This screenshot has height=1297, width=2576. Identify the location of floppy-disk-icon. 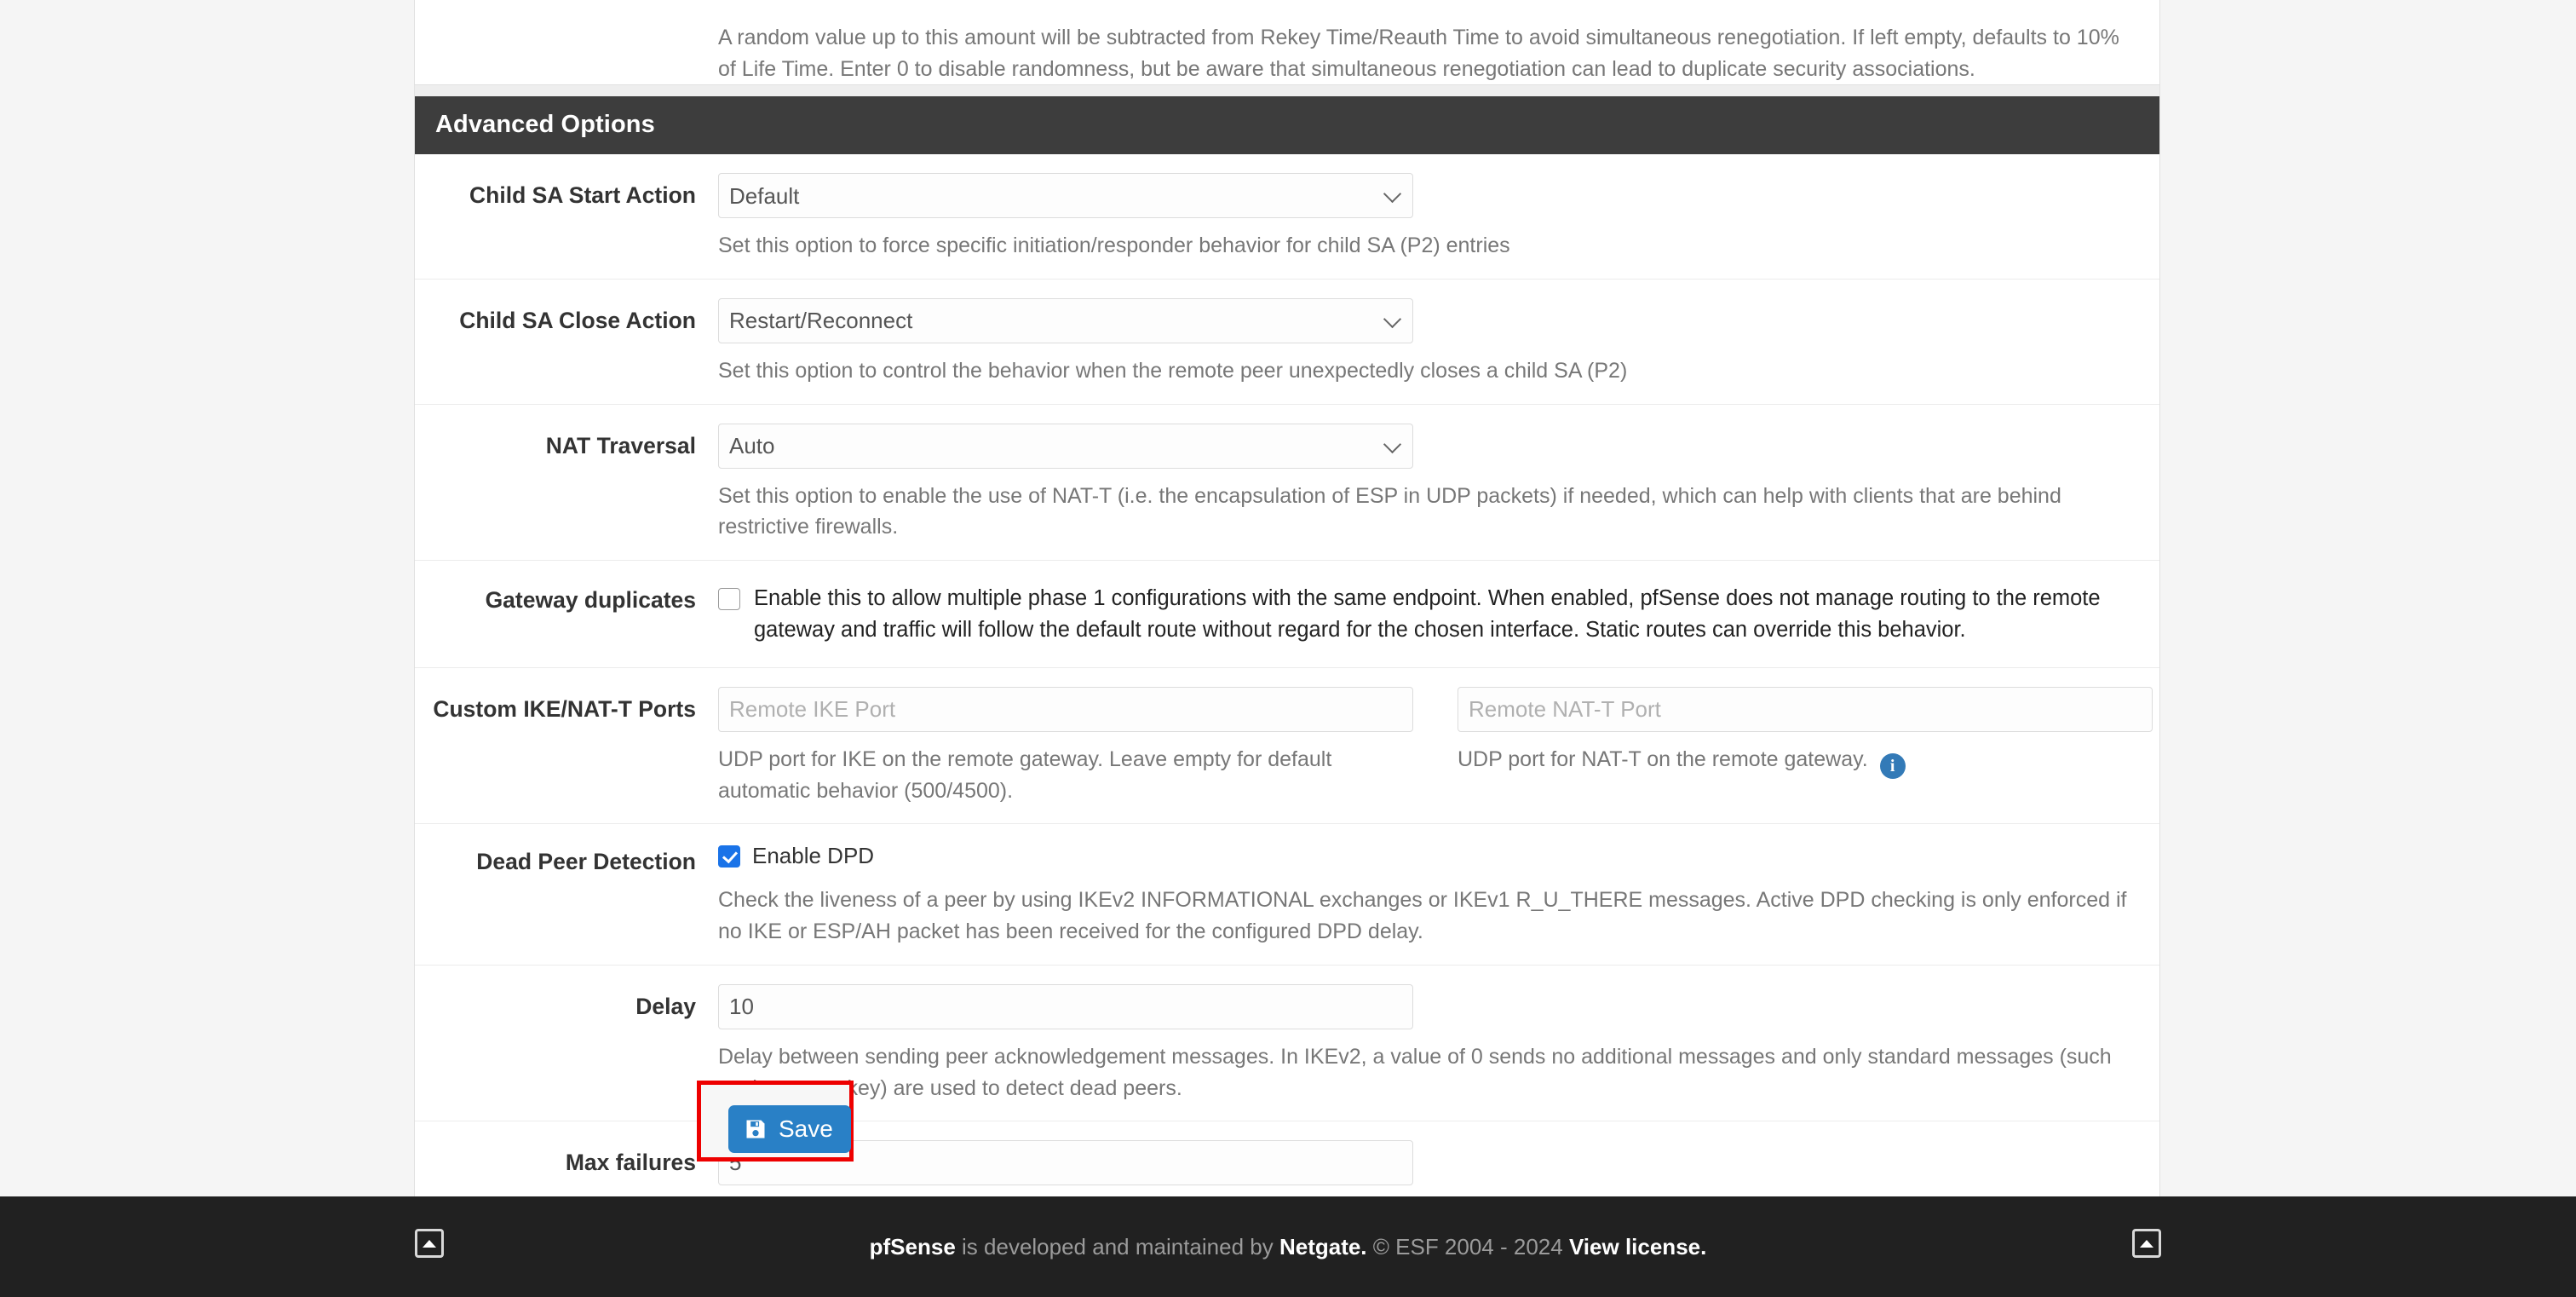
(755, 1129).